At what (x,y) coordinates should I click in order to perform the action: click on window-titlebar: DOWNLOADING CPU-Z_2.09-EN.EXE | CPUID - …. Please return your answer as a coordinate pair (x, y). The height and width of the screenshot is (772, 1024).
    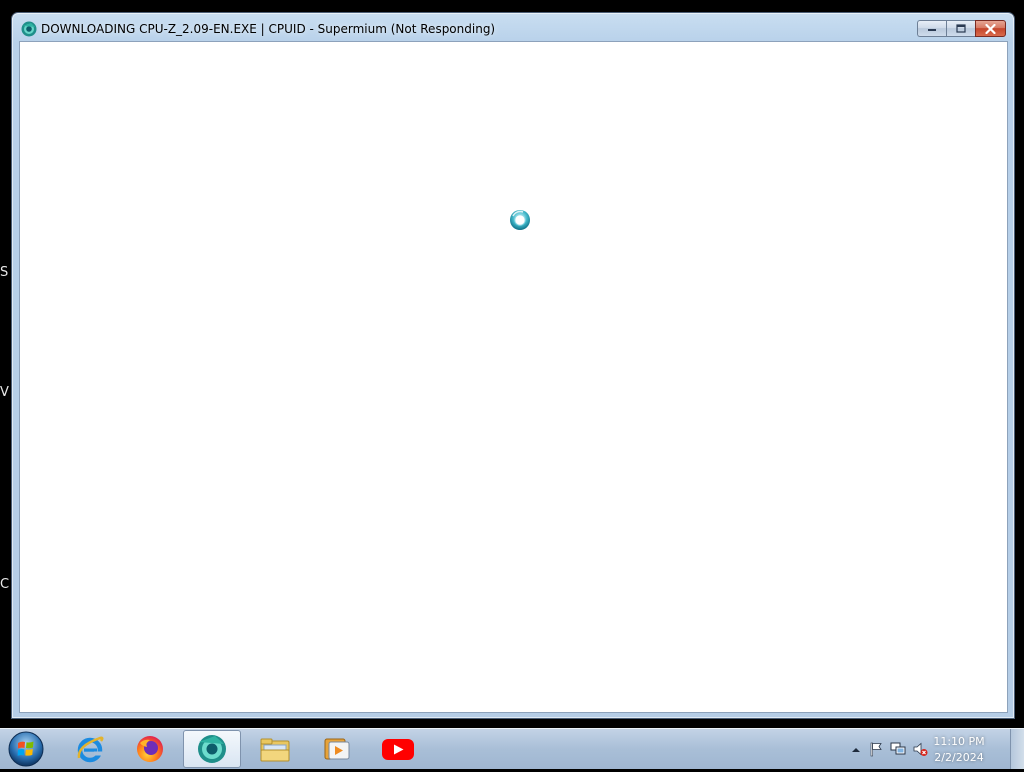
    Looking at the image, I should click on (513, 27).